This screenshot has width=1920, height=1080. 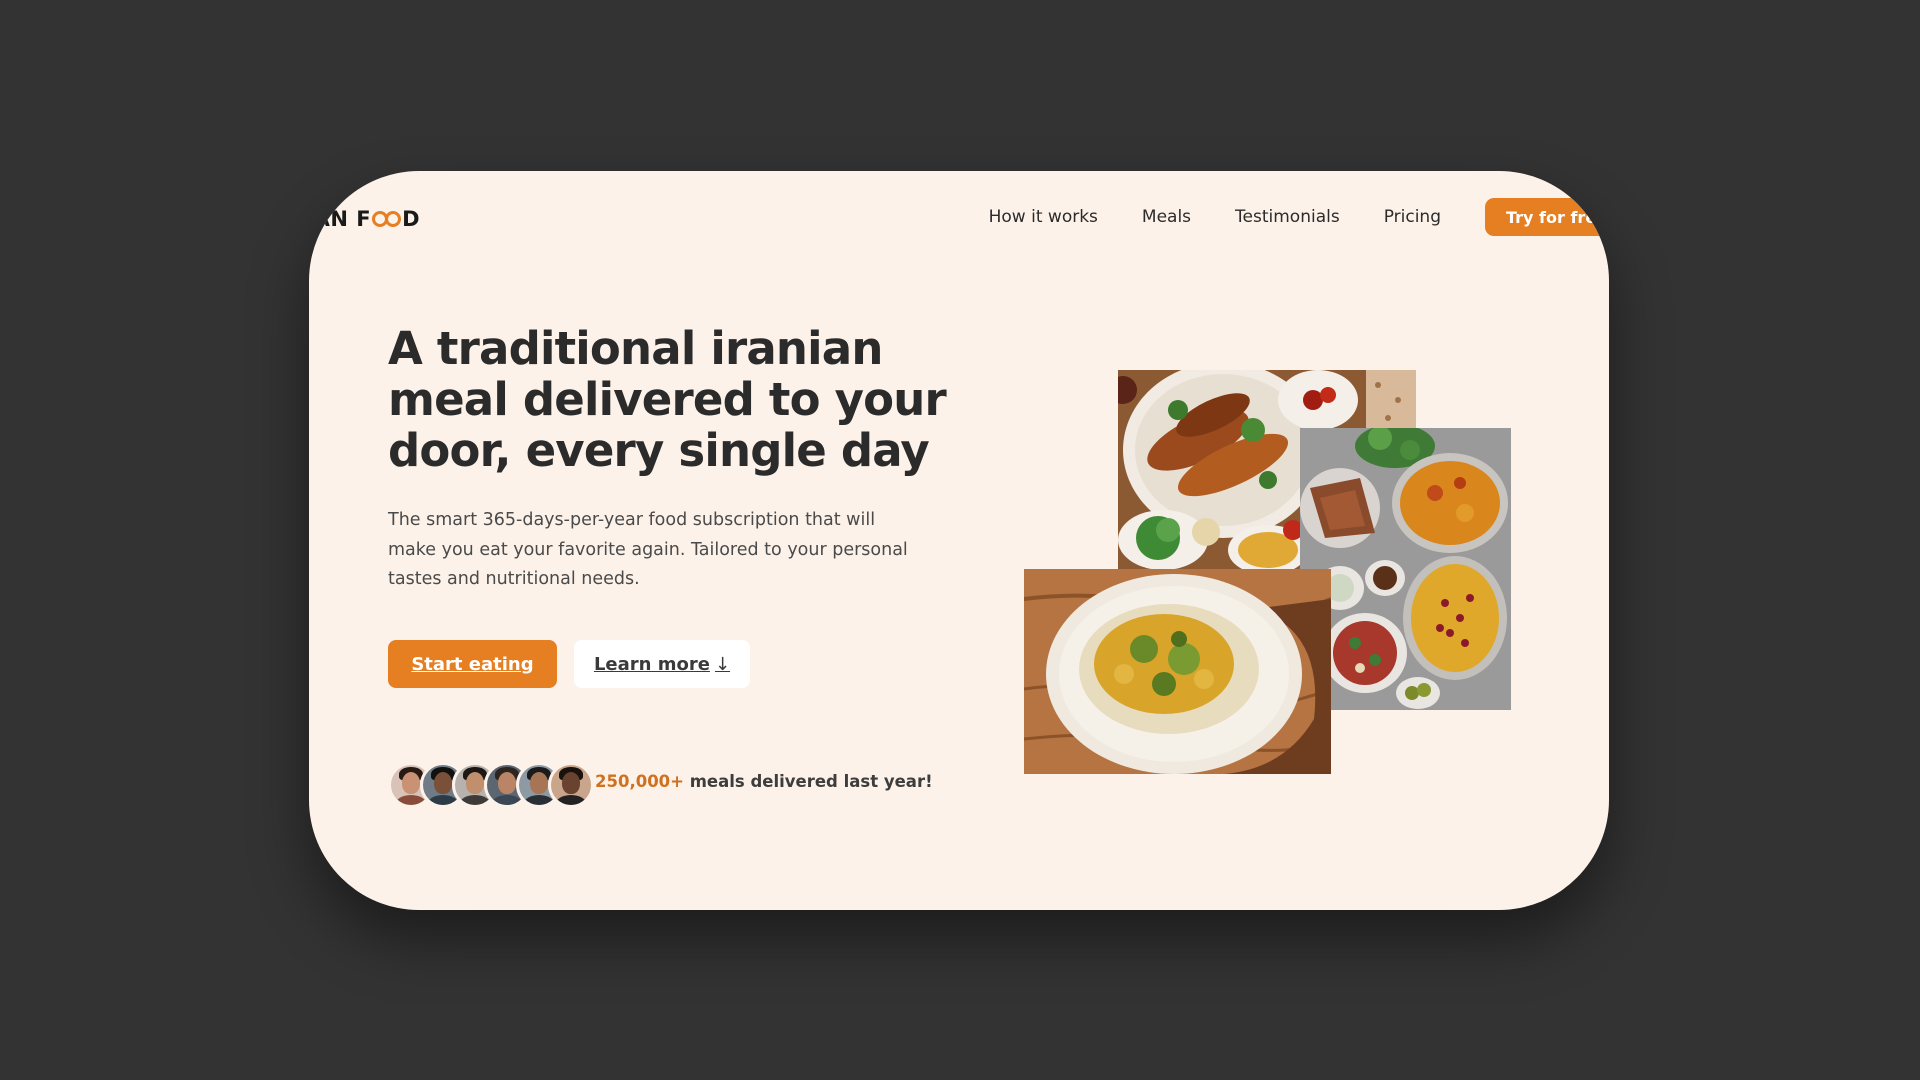 What do you see at coordinates (491, 785) in the screenshot?
I see `customer-avatars` at bounding box center [491, 785].